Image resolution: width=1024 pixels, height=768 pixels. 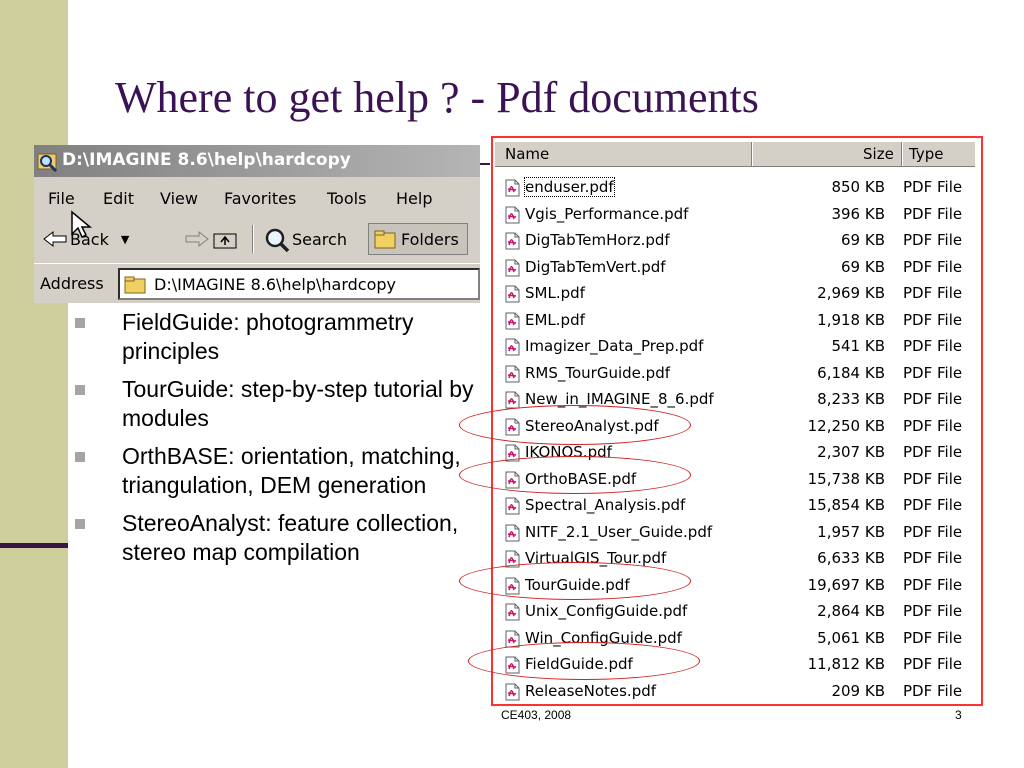 What do you see at coordinates (82, 224) in the screenshot?
I see `mouse-cursor-icon` at bounding box center [82, 224].